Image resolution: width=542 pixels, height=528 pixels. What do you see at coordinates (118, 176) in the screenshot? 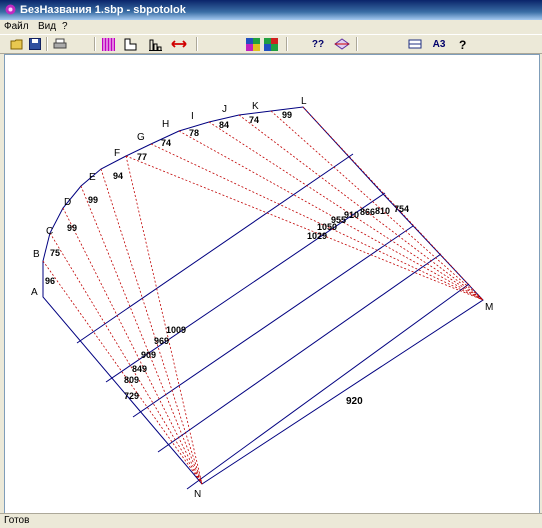
I see `edge-value-EF: 94` at bounding box center [118, 176].